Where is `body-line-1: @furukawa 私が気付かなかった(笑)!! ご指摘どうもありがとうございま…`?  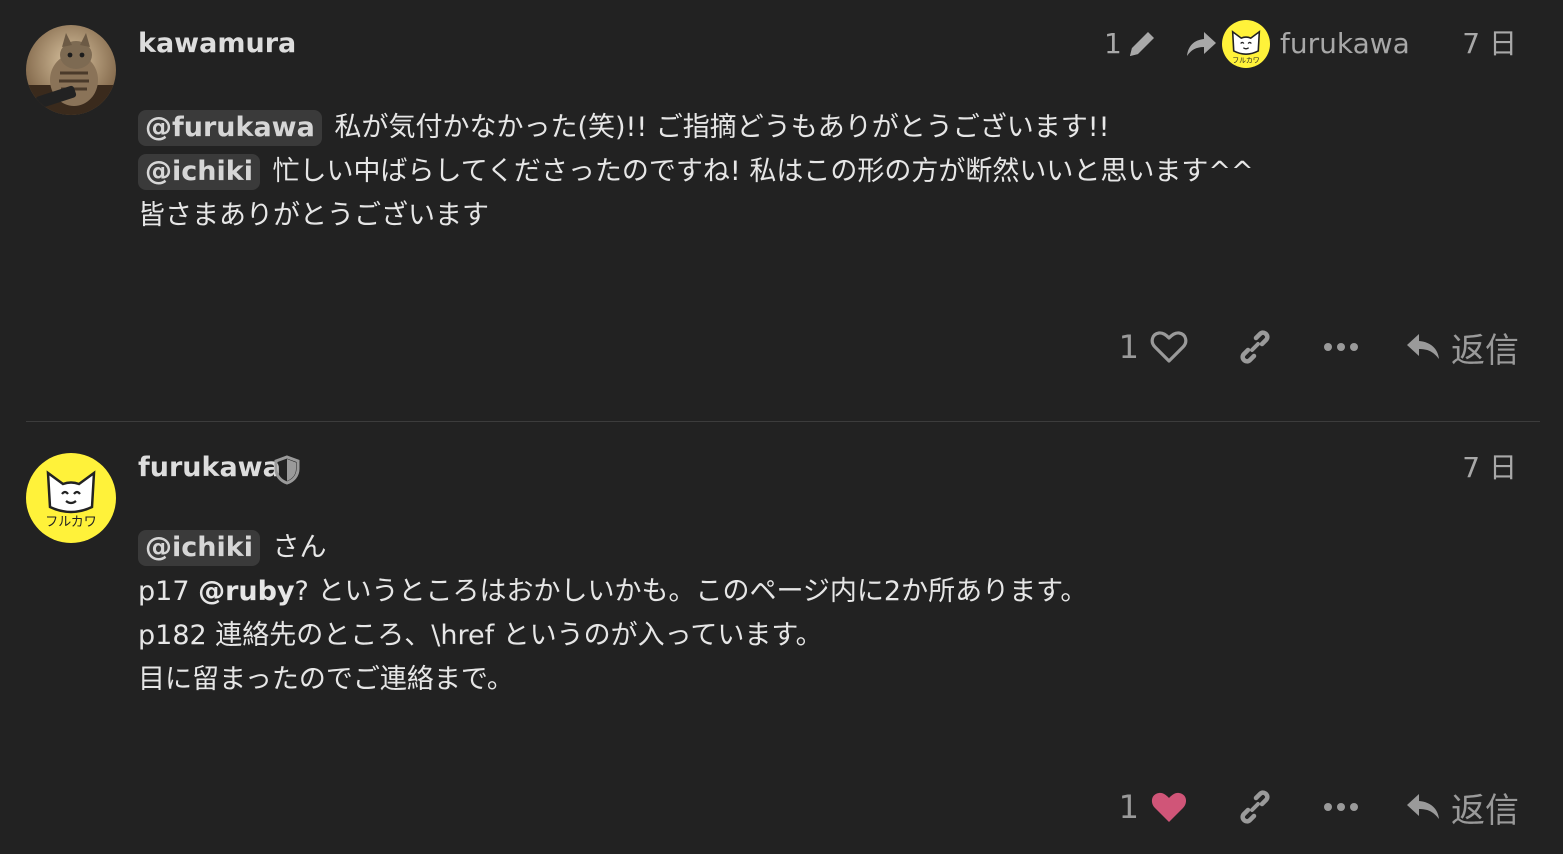 body-line-1: @furukawa 私が気付かなかった(笑)!! ご指摘どうもありがとうございま… is located at coordinates (820, 128).